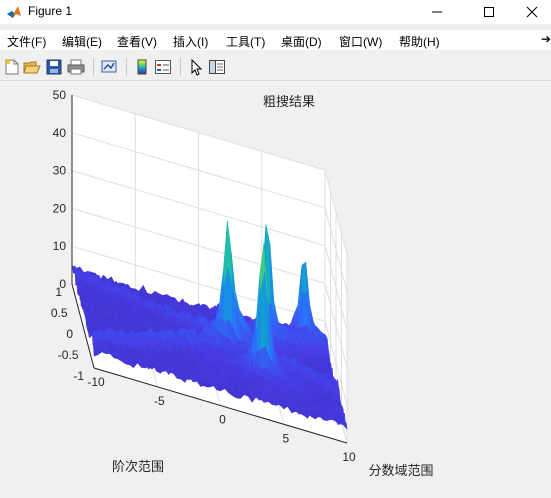 The width and height of the screenshot is (551, 498). I want to click on colorbar-icon, so click(142, 67).